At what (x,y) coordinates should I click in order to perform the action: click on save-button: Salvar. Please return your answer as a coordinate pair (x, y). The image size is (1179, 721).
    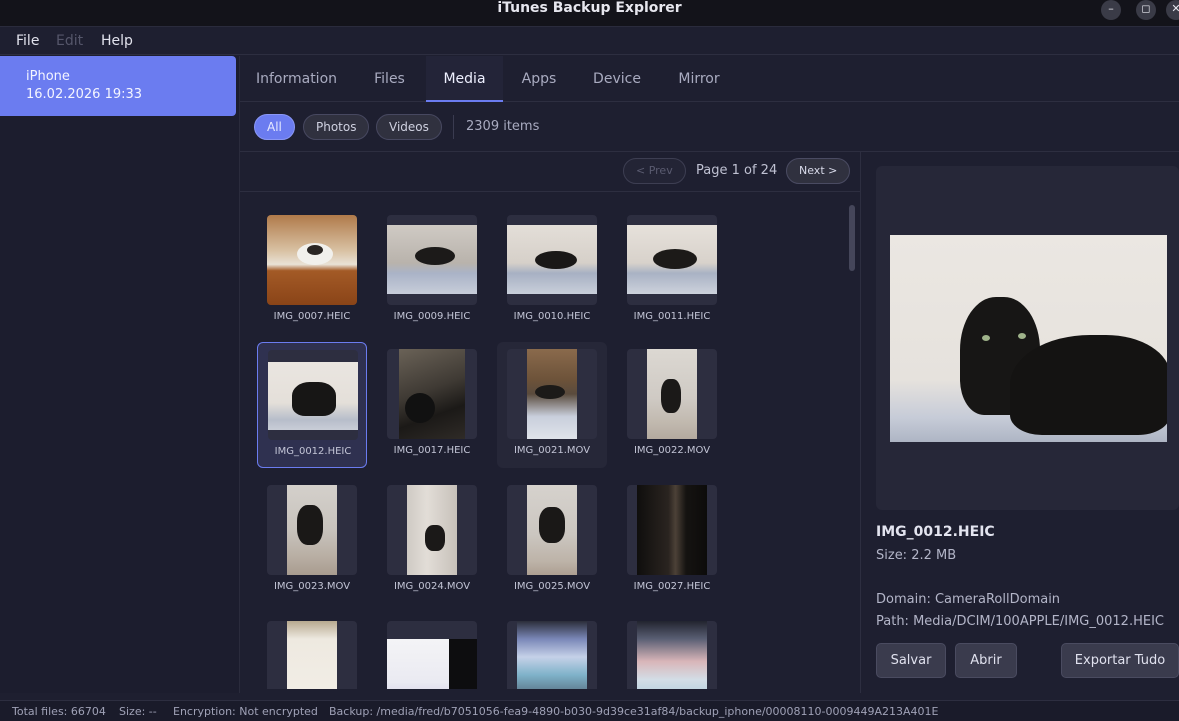
    Looking at the image, I should click on (911, 660).